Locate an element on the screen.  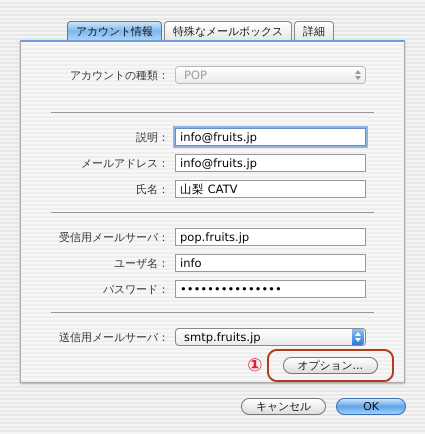
tab: 詳細 is located at coordinates (314, 30).